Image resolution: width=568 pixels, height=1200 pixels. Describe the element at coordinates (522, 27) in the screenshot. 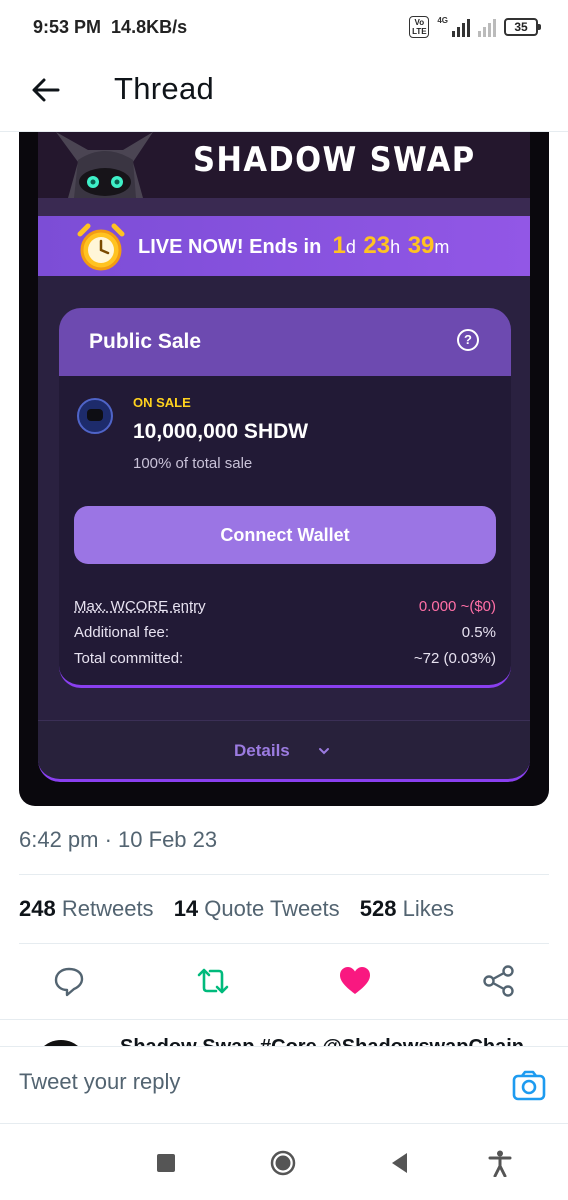

I see `battery-icon: 35` at that location.